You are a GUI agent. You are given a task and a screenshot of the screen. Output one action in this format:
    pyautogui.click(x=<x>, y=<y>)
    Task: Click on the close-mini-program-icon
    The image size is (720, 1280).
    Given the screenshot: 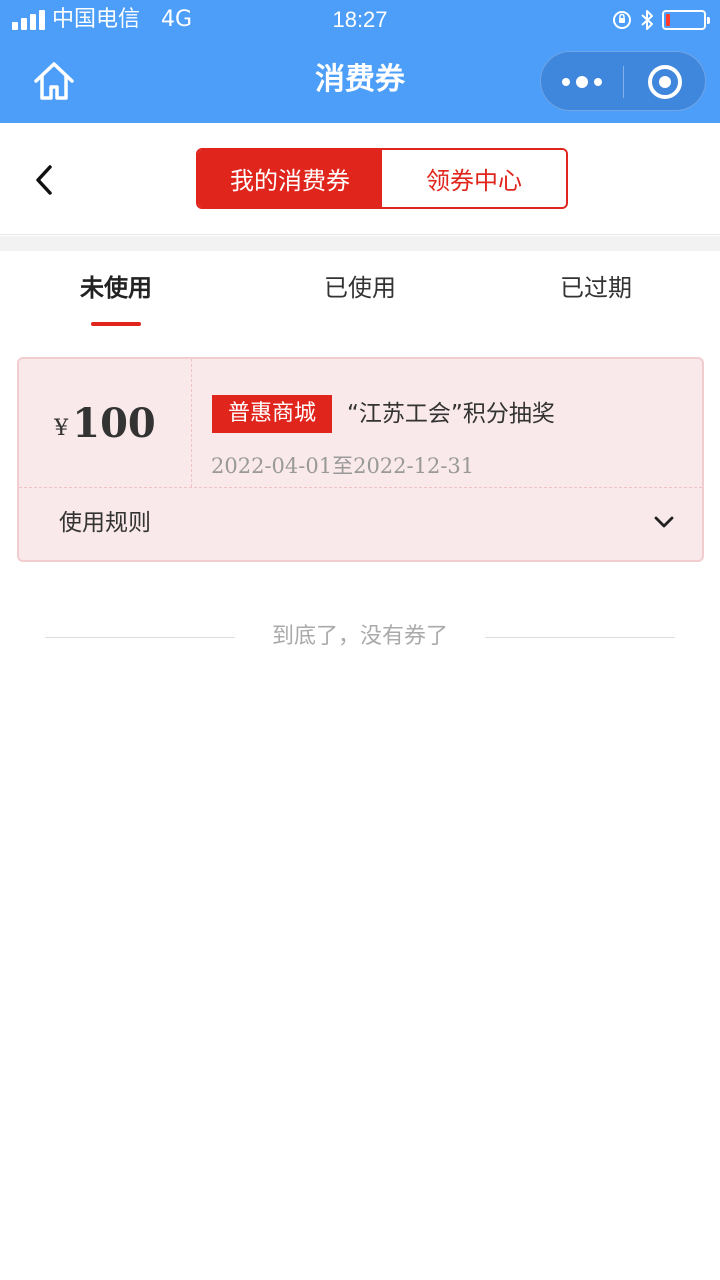 What is the action you would take?
    pyautogui.click(x=665, y=82)
    